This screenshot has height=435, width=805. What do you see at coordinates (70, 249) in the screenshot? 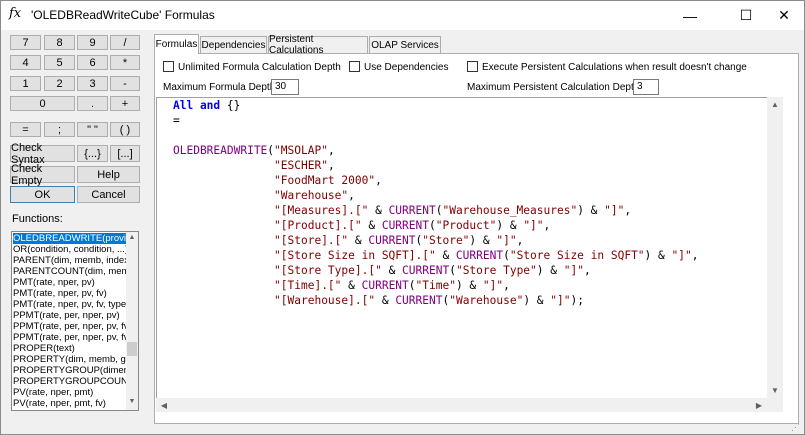
I see `function-item: OR(condition, condition, ...)` at bounding box center [70, 249].